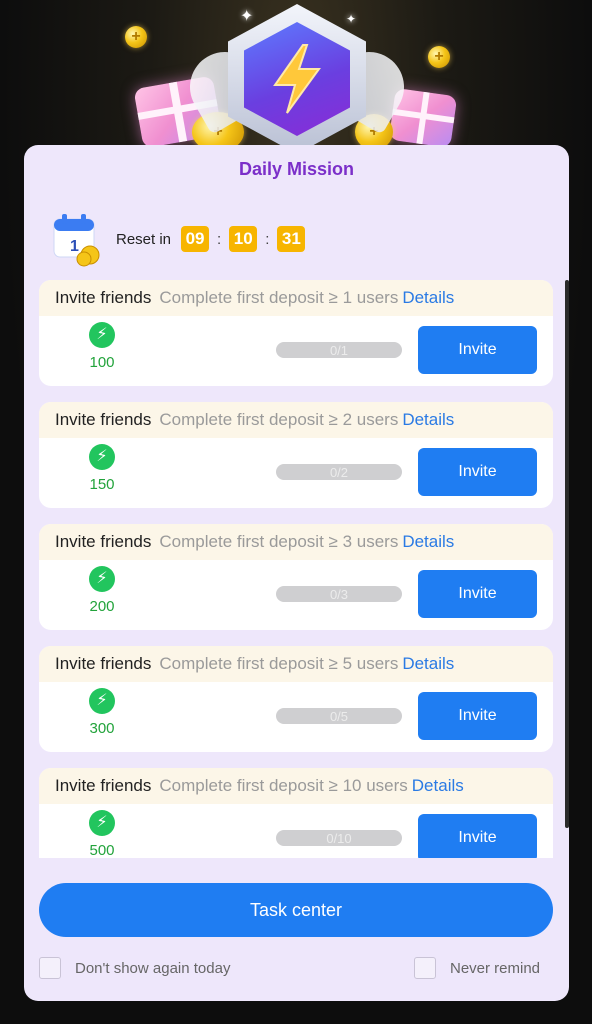 This screenshot has height=1024, width=592. Describe the element at coordinates (102, 728) in the screenshot. I see `reward-value: 300` at that location.